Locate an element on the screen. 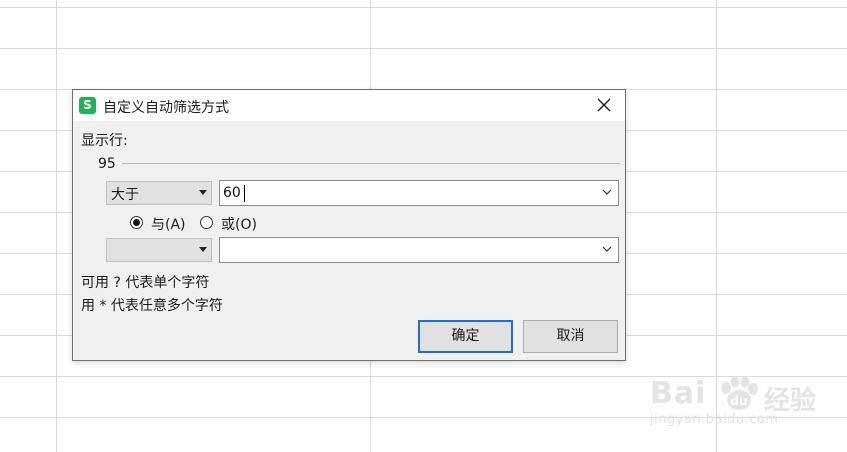 Image resolution: width=847 pixels, height=452 pixels. ok-button: 确定 is located at coordinates (465, 336).